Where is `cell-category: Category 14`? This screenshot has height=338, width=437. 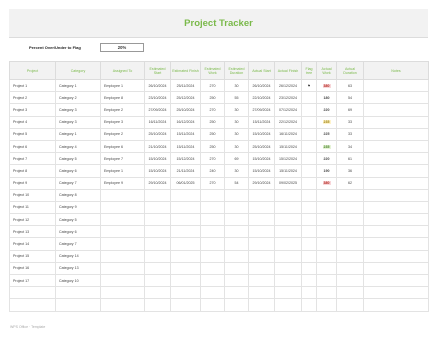
cell-category: Category 14 is located at coordinates (78, 256).